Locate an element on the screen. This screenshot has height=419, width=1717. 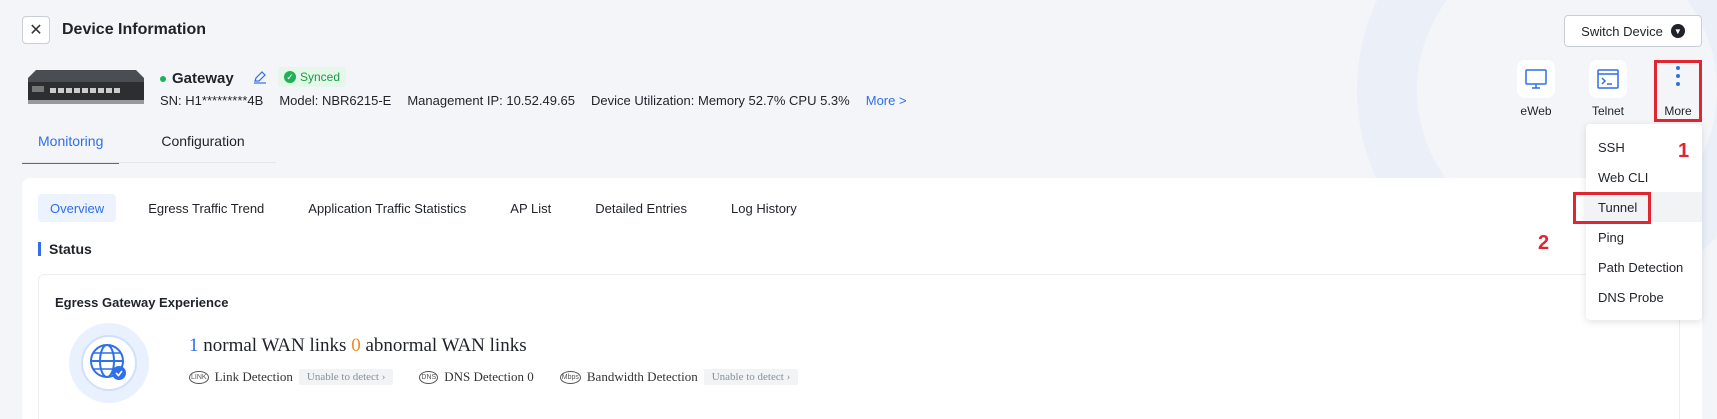
close-button: ✕ is located at coordinates (36, 30).